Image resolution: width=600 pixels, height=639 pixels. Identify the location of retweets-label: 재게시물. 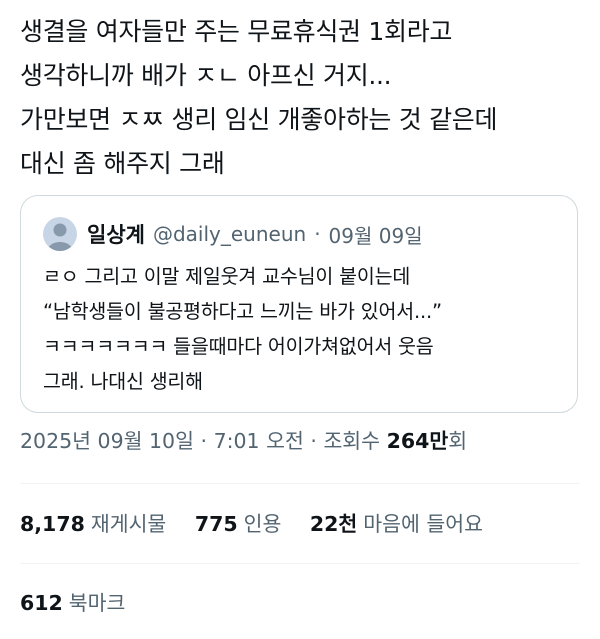
(128, 524).